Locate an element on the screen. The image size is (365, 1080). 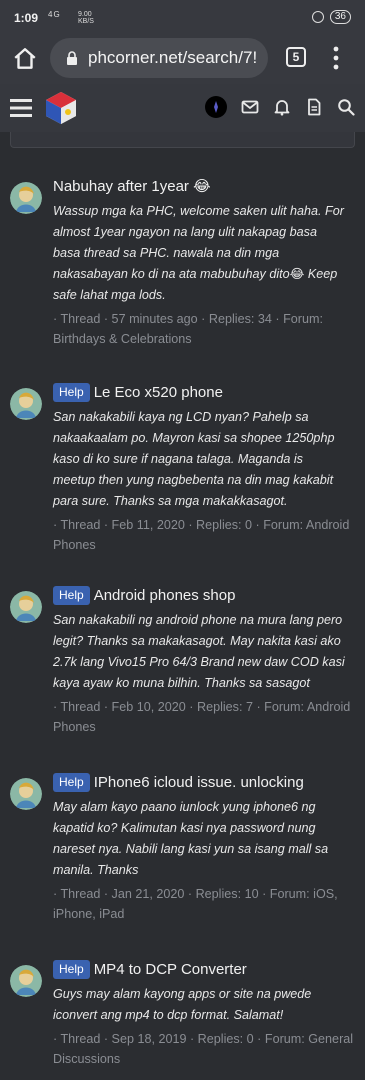
address-bar: phcorner.net/search/7! is located at coordinates (159, 58).